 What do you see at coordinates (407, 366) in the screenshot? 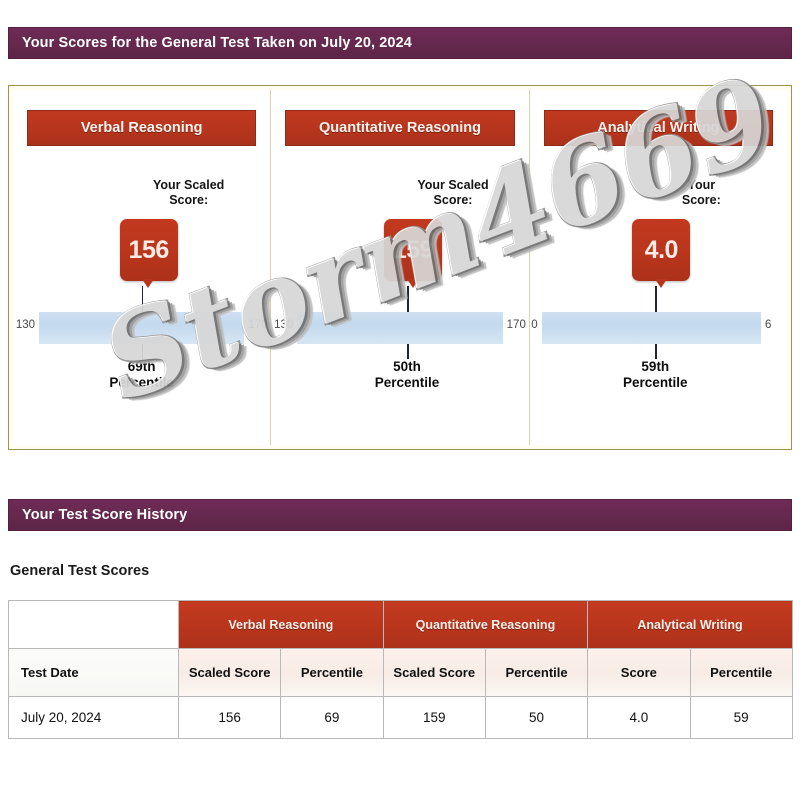
I see `percentile-line-1: 50th` at bounding box center [407, 366].